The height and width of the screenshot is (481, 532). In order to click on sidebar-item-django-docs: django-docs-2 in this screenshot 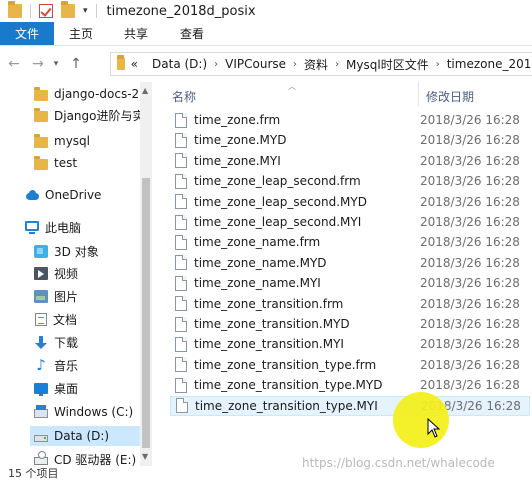, I will do `click(86, 94)`.